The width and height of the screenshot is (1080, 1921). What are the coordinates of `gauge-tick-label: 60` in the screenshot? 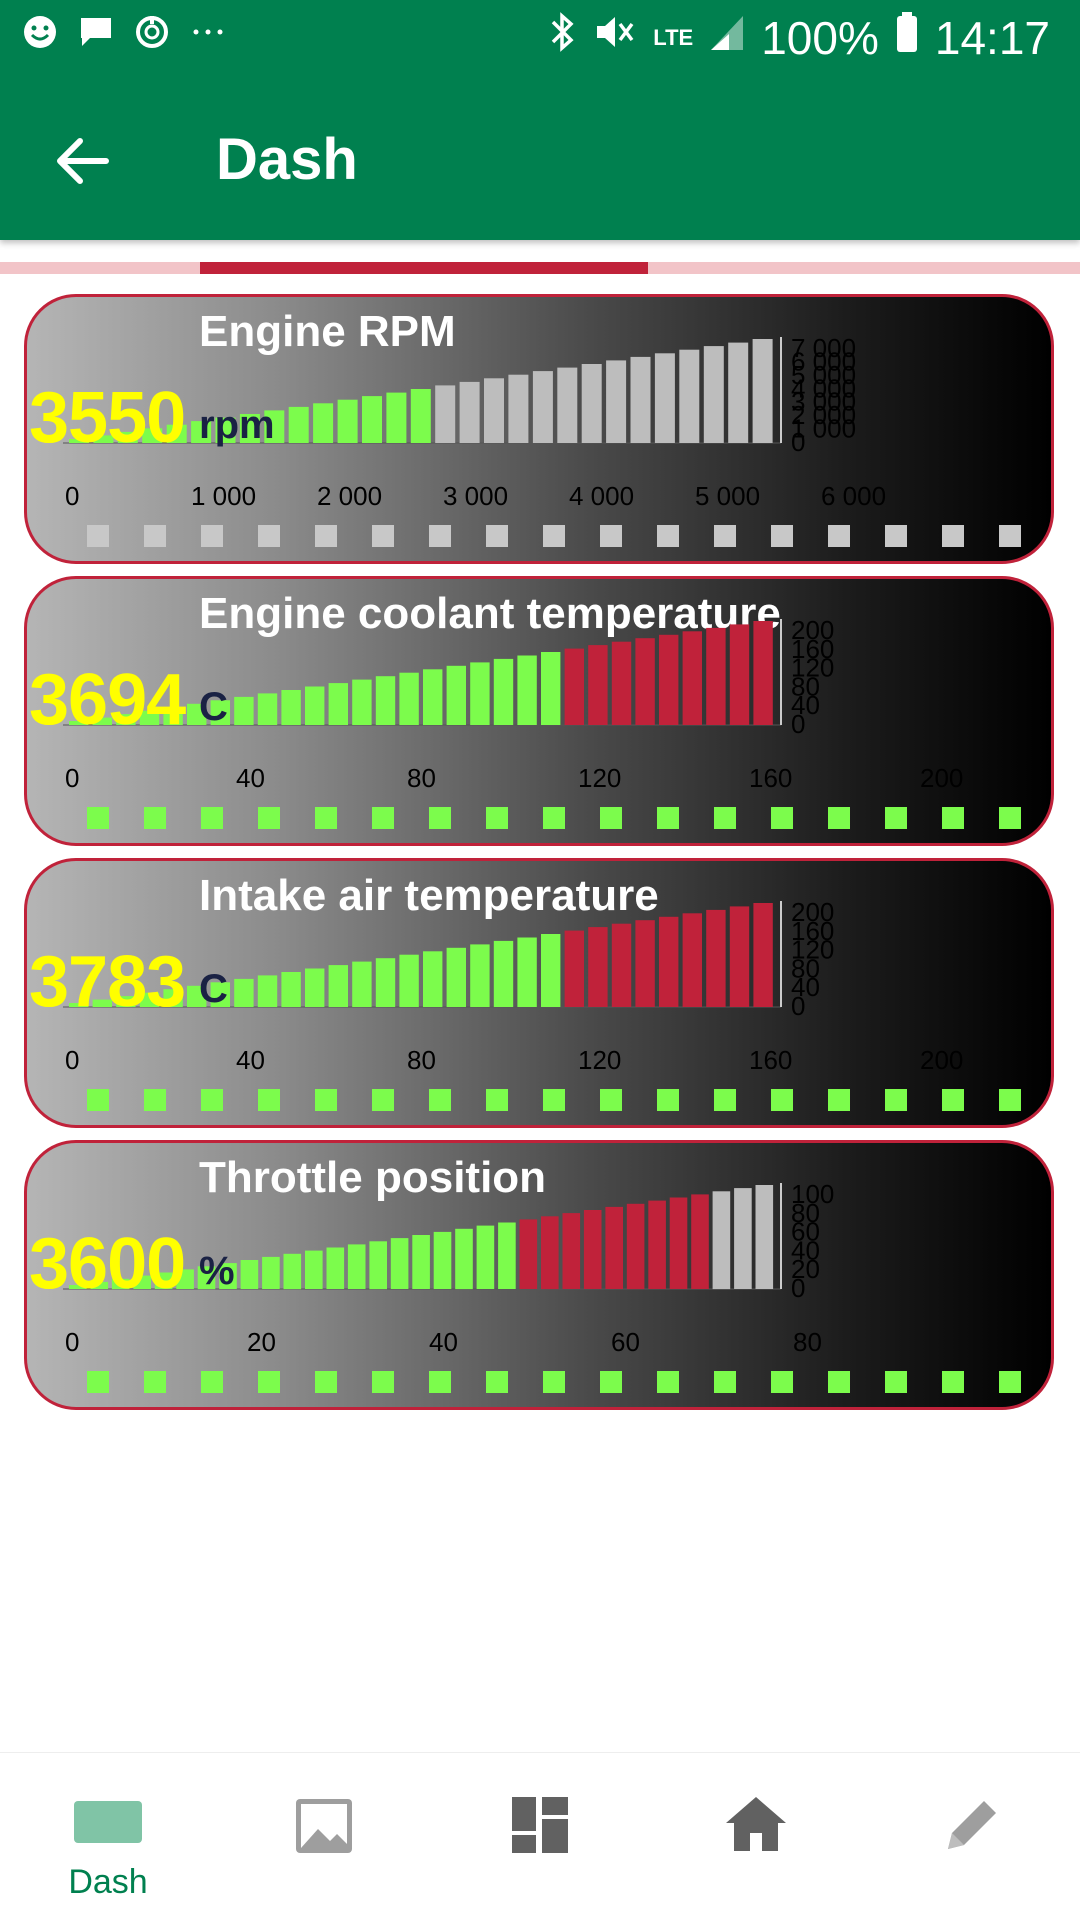 It's located at (625, 1342).